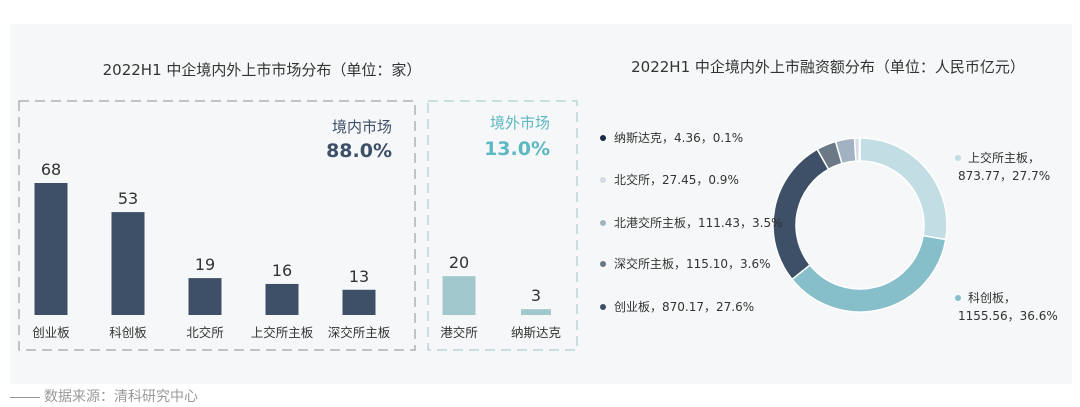 The image size is (1080, 407). Describe the element at coordinates (282, 332) in the screenshot. I see `bar-category-label: 上交所主板` at that location.